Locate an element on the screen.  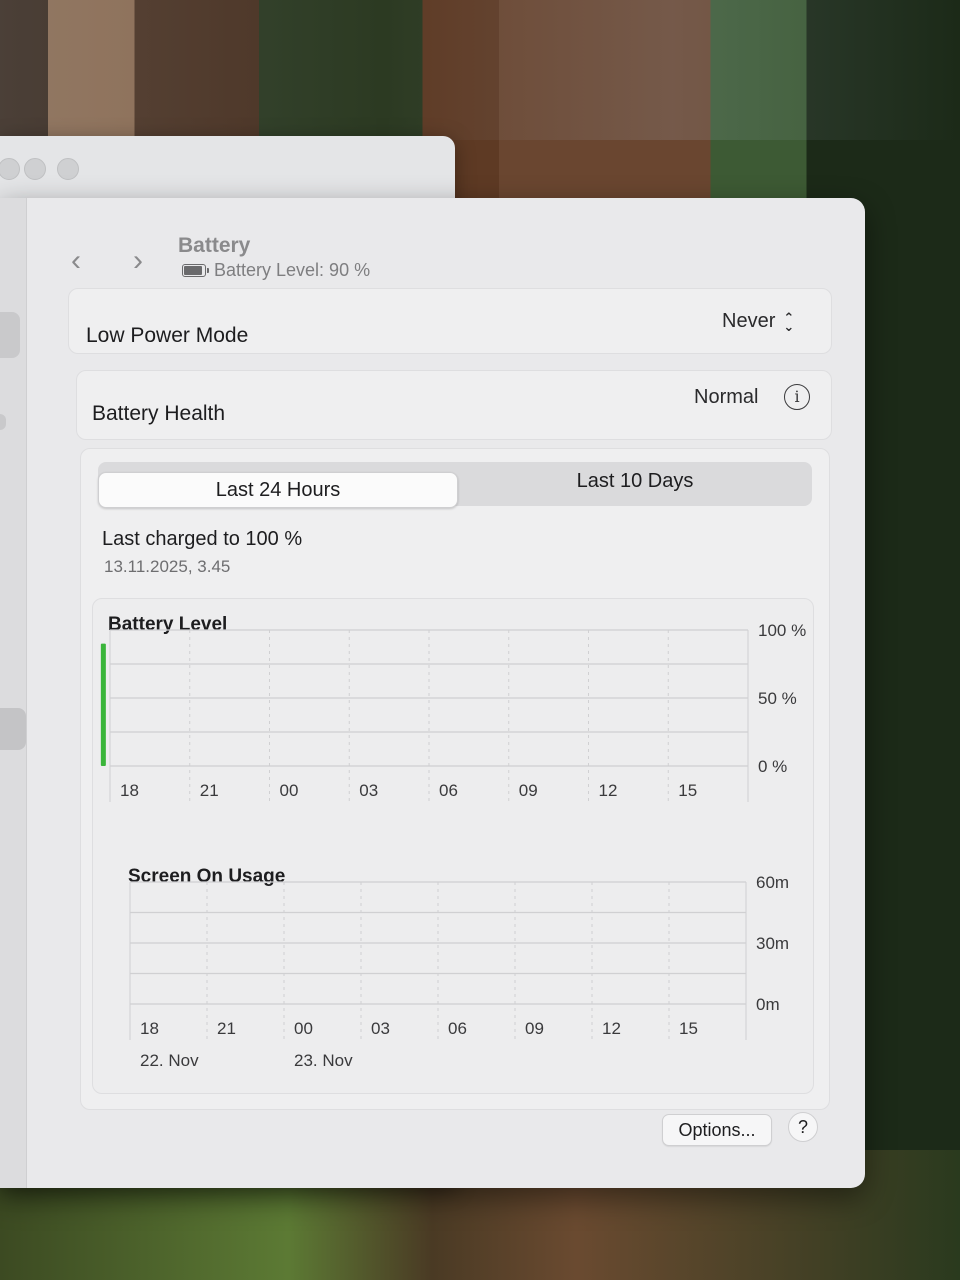
battery-health-label: Battery Health is located at coordinates (159, 413).